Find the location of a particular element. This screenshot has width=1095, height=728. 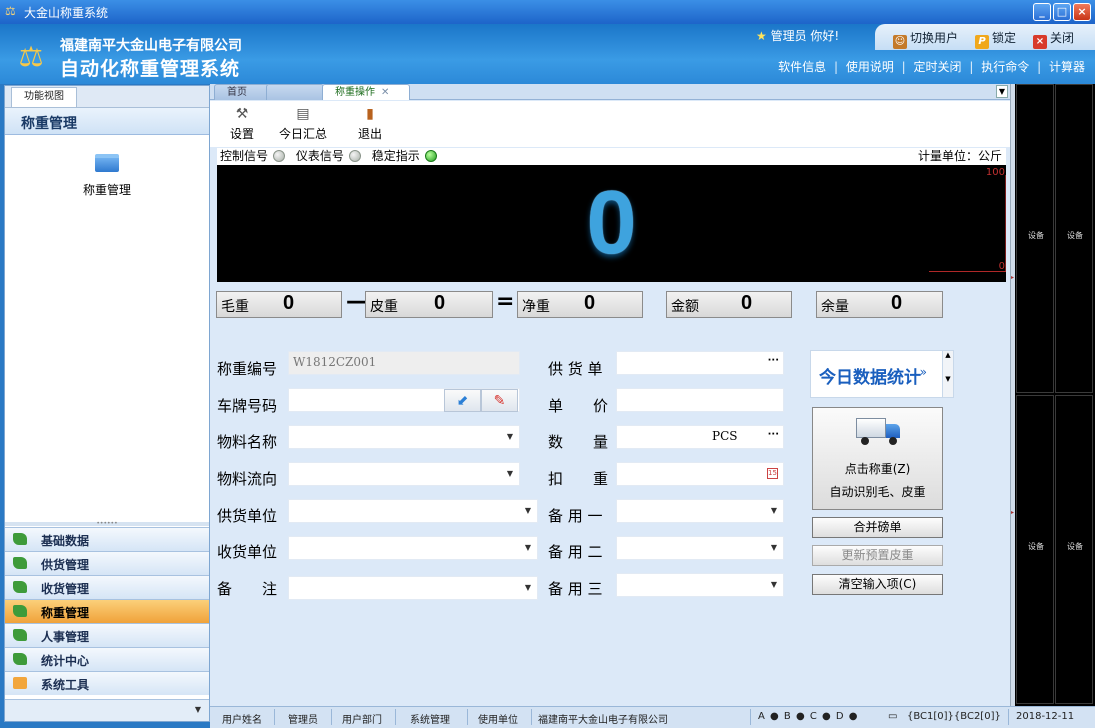

link-manual: 使用说明 is located at coordinates (870, 67).